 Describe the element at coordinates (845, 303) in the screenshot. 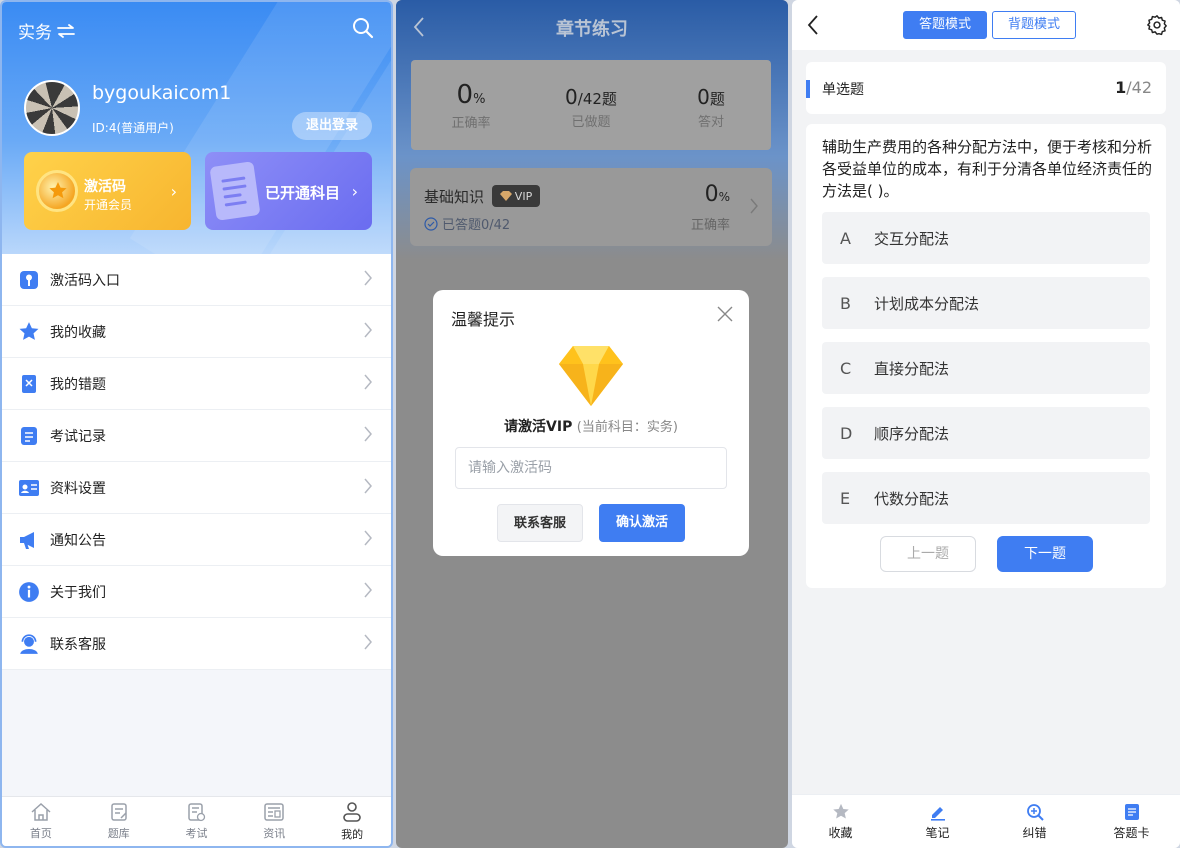

I see `option-letter: B` at that location.